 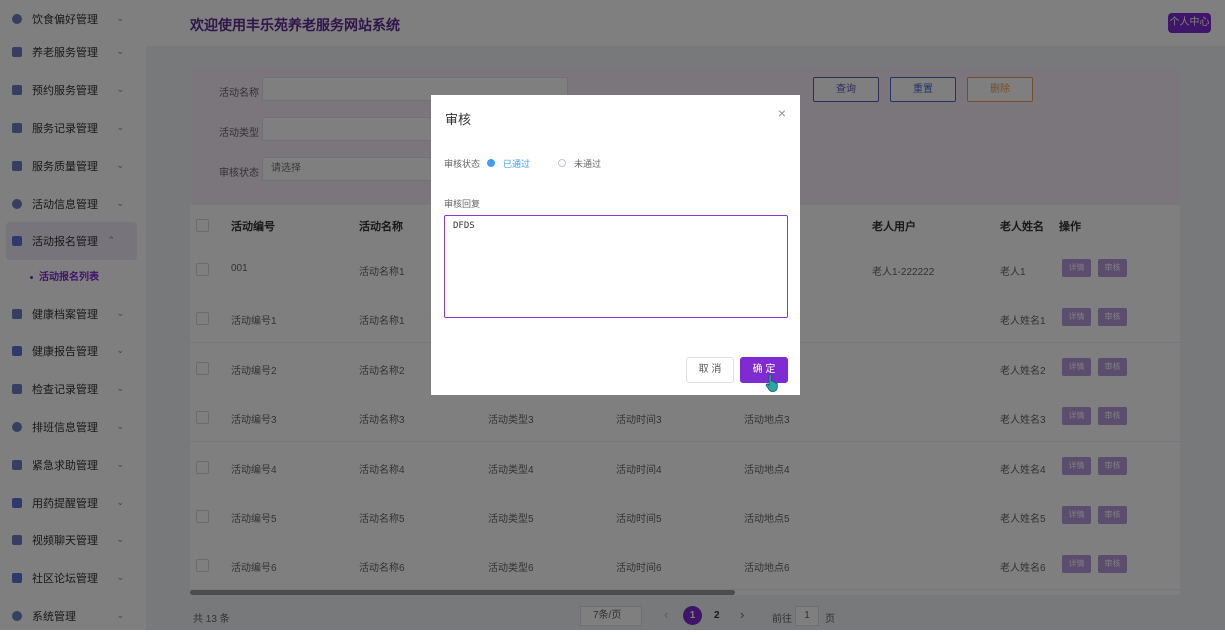 What do you see at coordinates (458, 119) in the screenshot?
I see `dialog-title: 审核` at bounding box center [458, 119].